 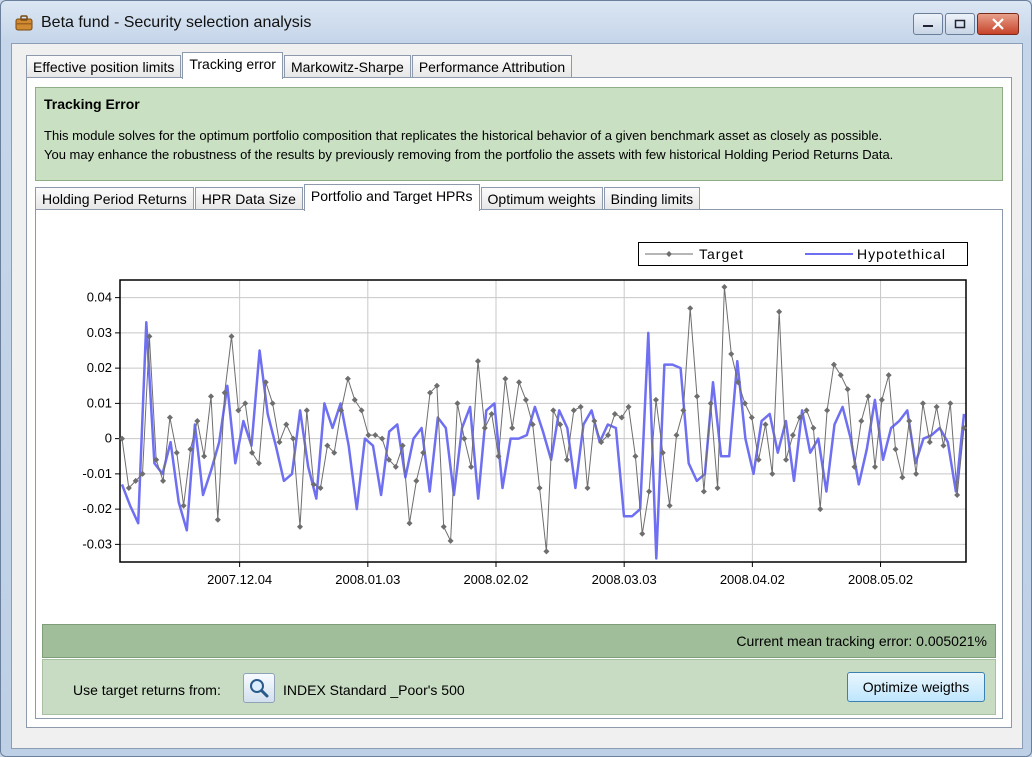 I want to click on maximize-icon, so click(x=960, y=24).